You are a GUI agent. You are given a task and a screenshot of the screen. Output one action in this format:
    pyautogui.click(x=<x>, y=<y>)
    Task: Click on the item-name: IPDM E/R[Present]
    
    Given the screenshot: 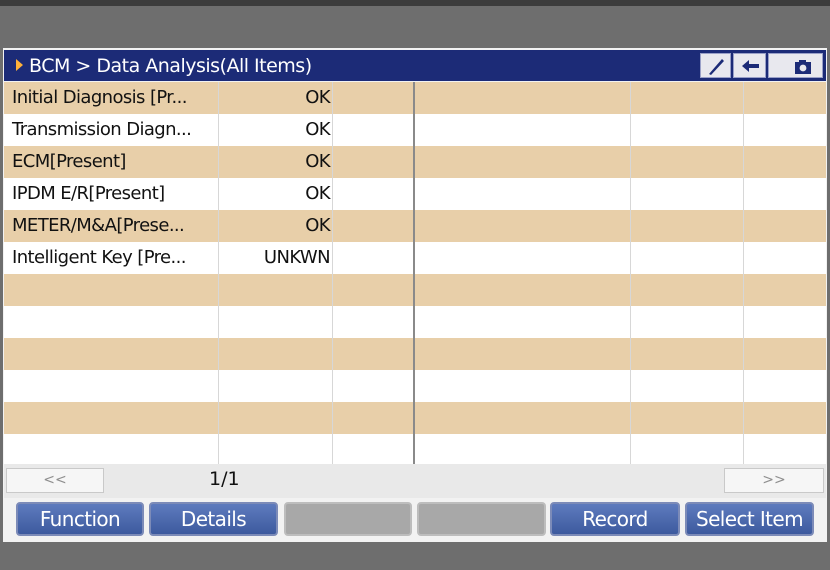 What is the action you would take?
    pyautogui.click(x=88, y=193)
    